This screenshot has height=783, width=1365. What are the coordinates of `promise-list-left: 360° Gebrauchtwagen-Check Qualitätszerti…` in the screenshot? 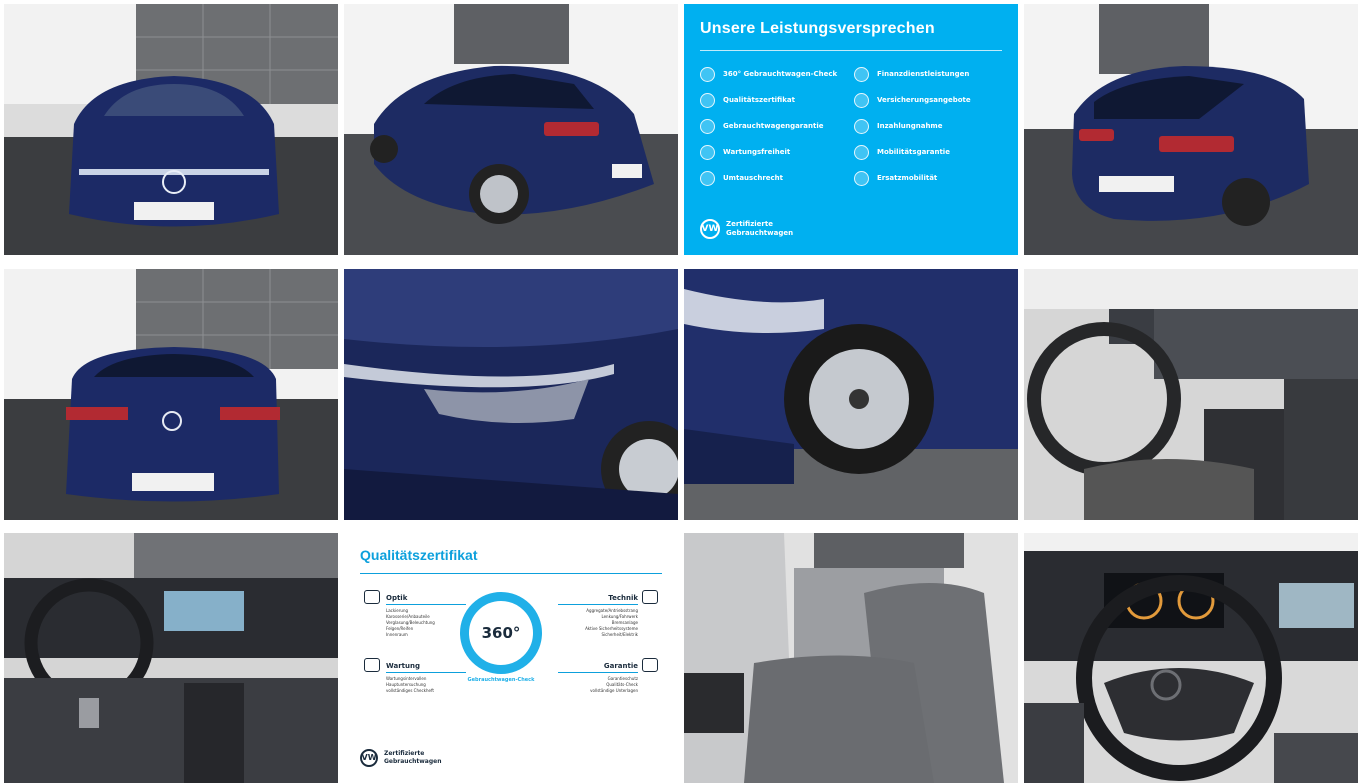 It's located at (774, 126).